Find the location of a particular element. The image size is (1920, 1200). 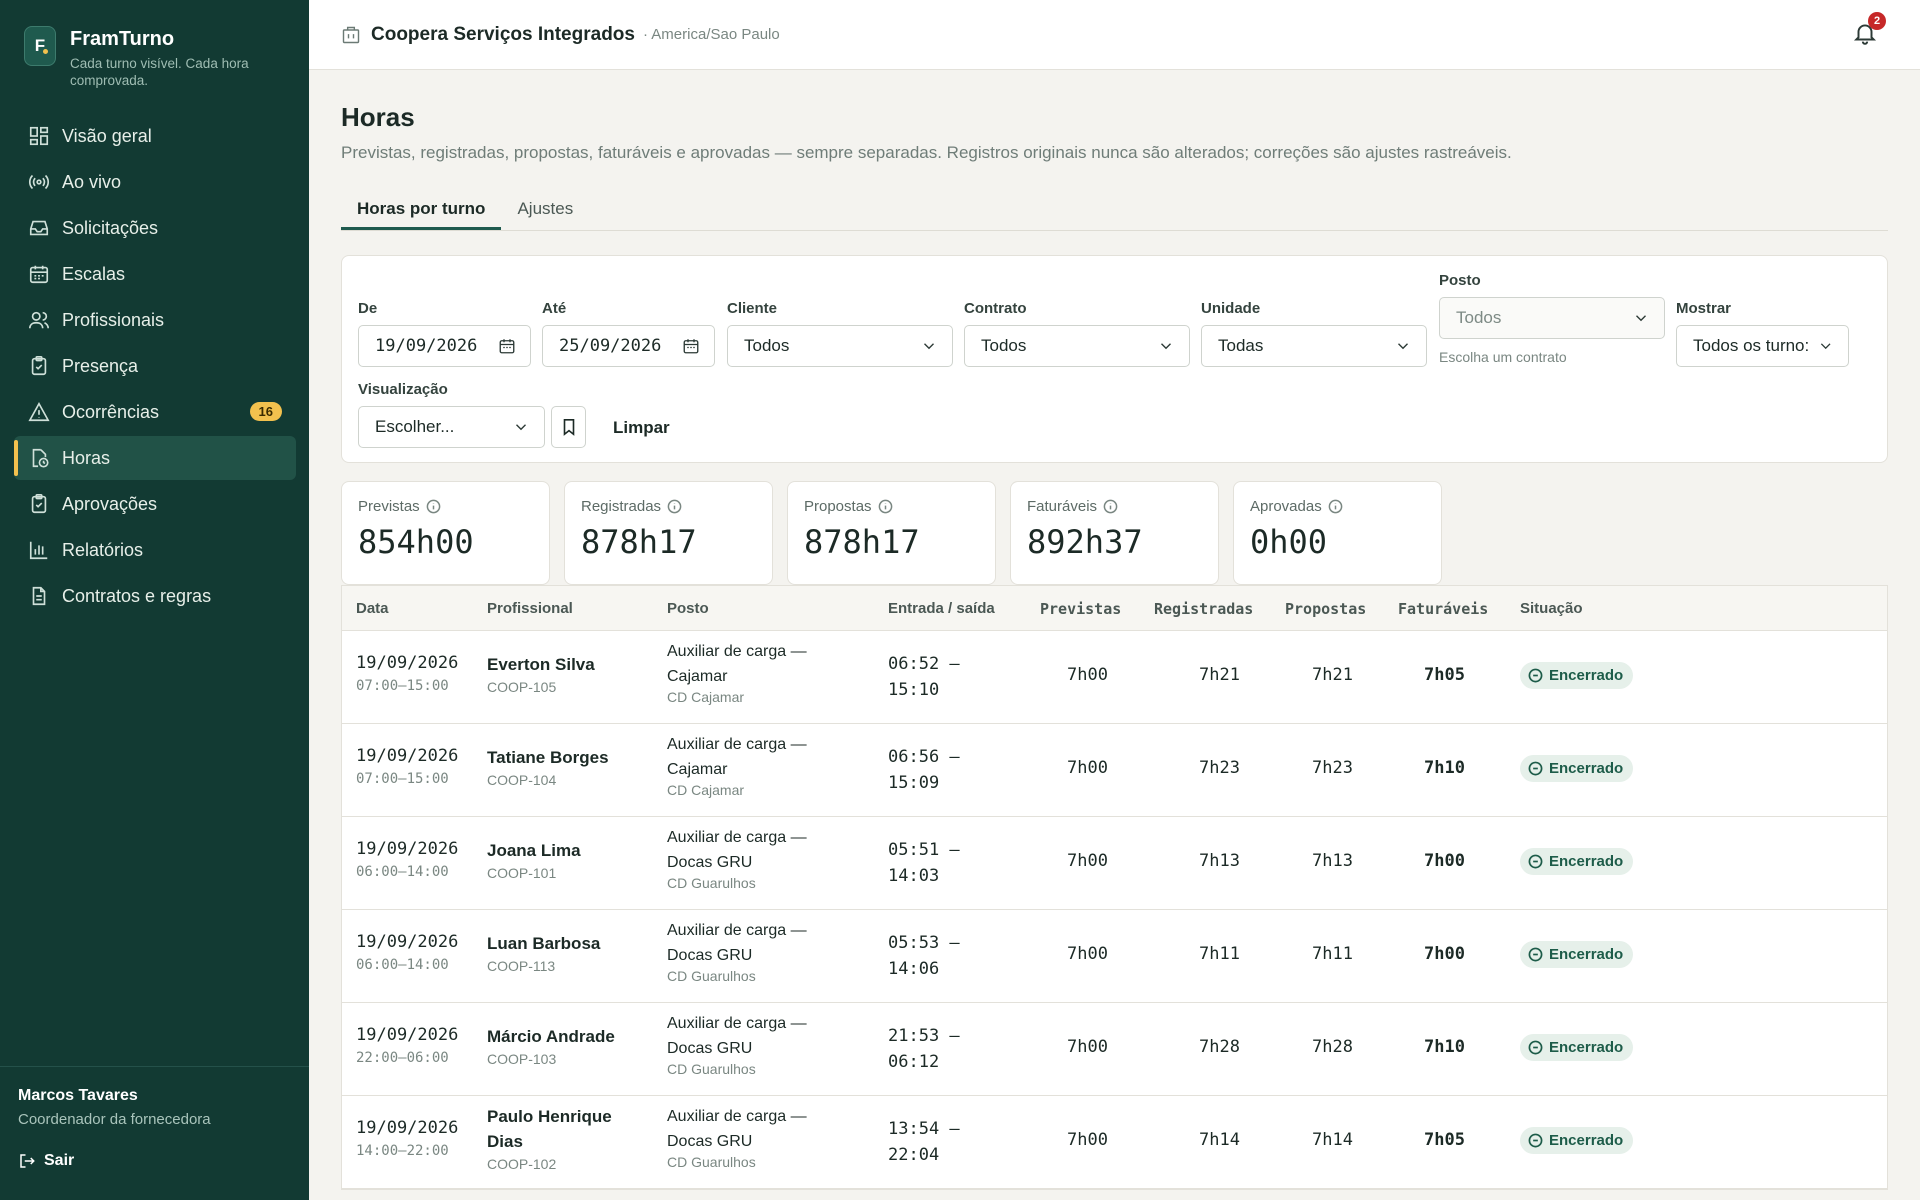

in-out-times: 21:53 – 06:12 is located at coordinates (933, 1049).